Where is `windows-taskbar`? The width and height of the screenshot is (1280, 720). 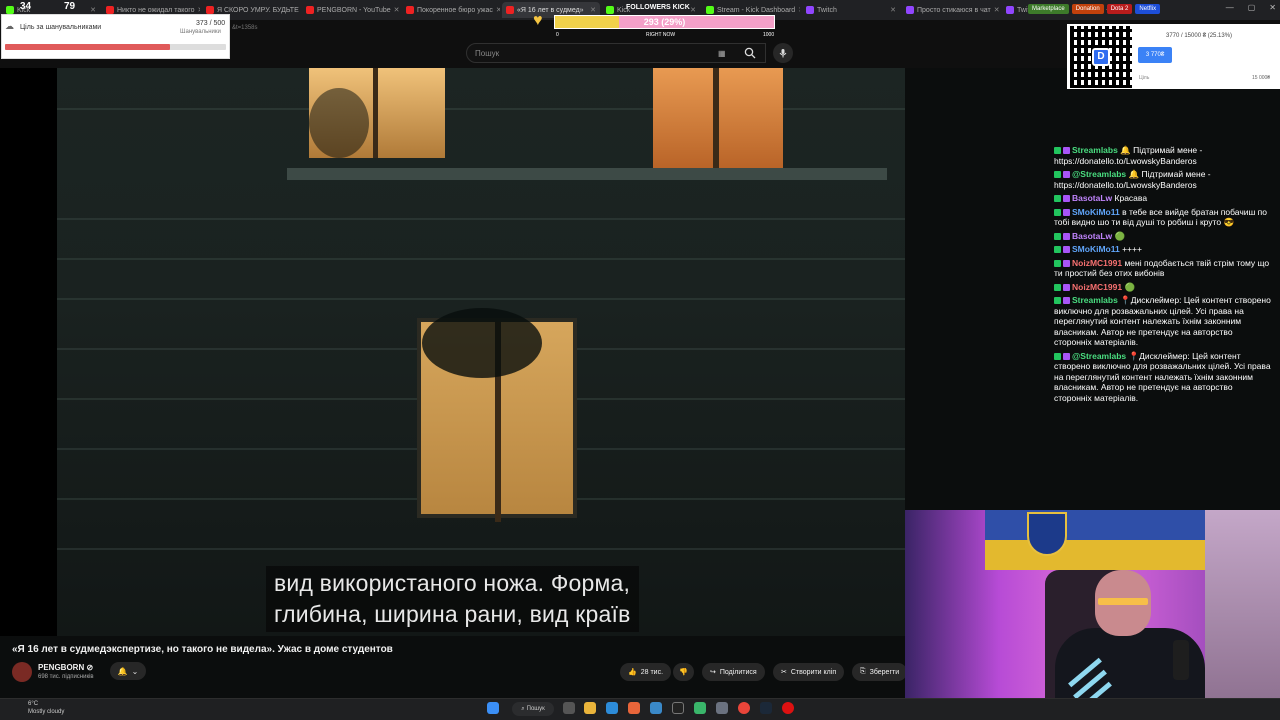
windows-taskbar is located at coordinates (640, 709).